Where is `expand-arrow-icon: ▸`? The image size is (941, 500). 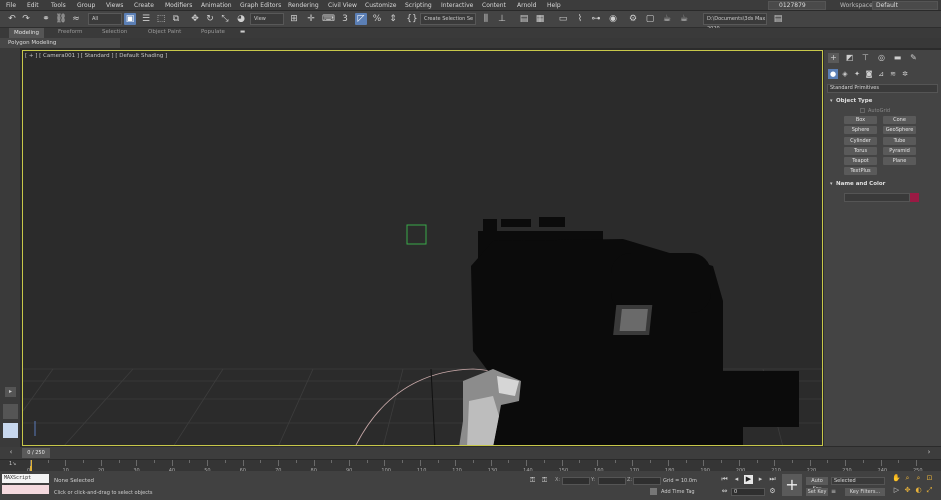 expand-arrow-icon: ▸ is located at coordinates (10, 392).